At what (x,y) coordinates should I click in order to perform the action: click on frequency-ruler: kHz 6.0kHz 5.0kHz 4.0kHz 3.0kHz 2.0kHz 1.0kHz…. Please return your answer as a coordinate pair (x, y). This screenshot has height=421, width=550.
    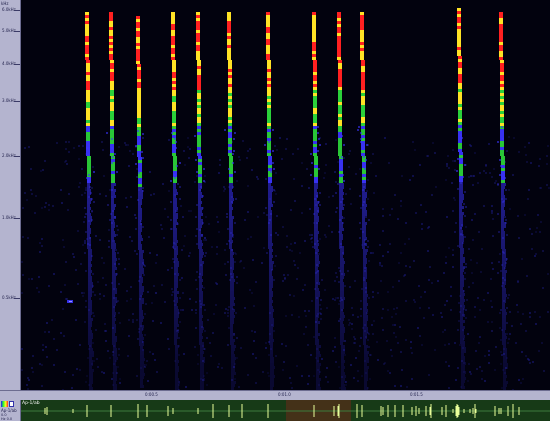
    Looking at the image, I should click on (10, 195).